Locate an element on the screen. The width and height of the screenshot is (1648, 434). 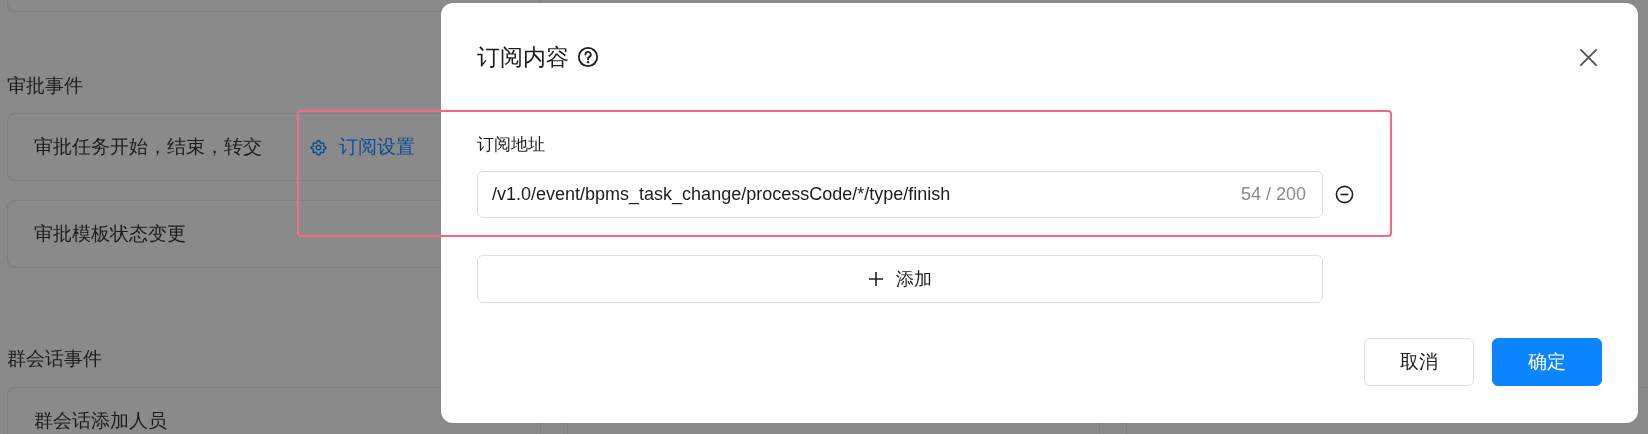
section-heading: 审批事件 is located at coordinates (45, 86).